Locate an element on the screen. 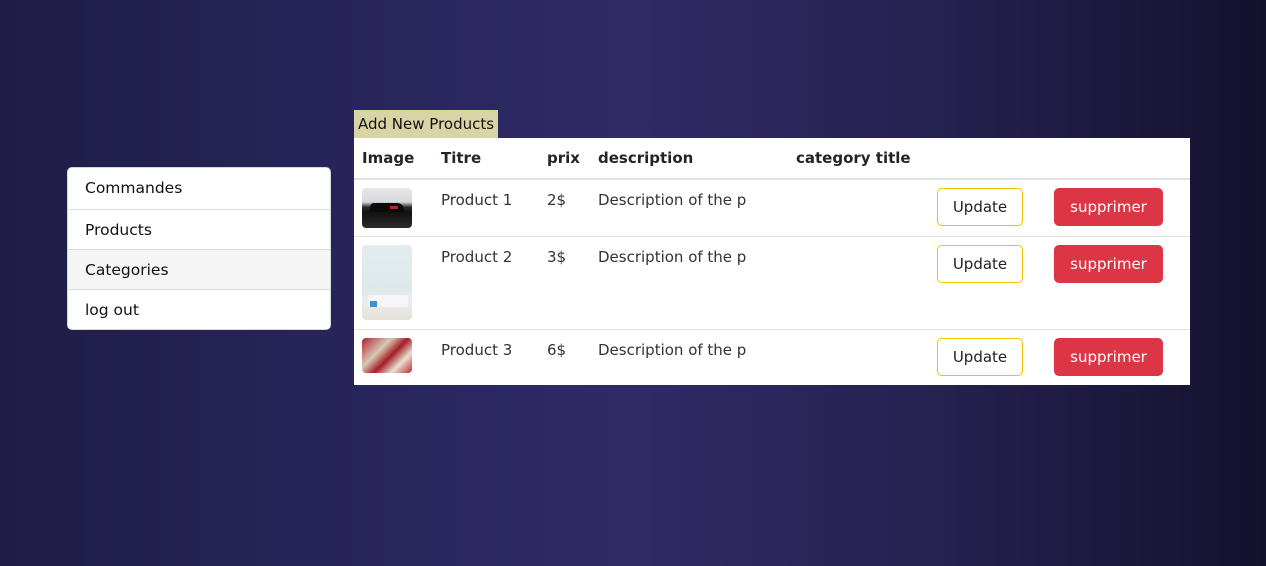 This screenshot has width=1266, height=566. title-cell: Product 2 is located at coordinates (486, 283).